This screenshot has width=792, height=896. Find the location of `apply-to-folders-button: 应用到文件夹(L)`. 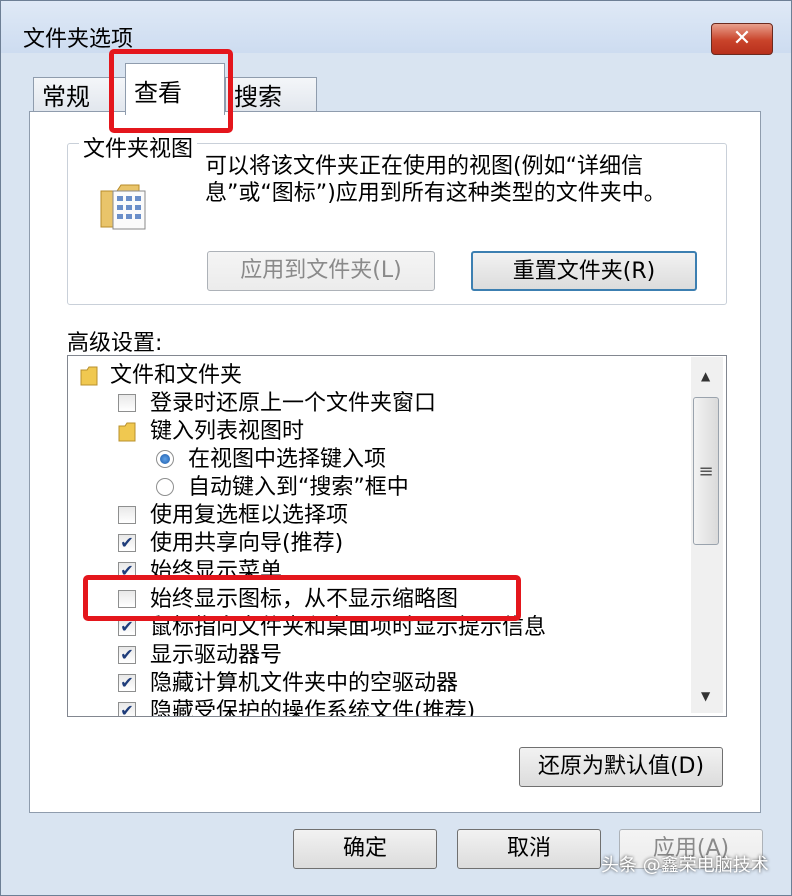

apply-to-folders-button: 应用到文件夹(L) is located at coordinates (321, 271).